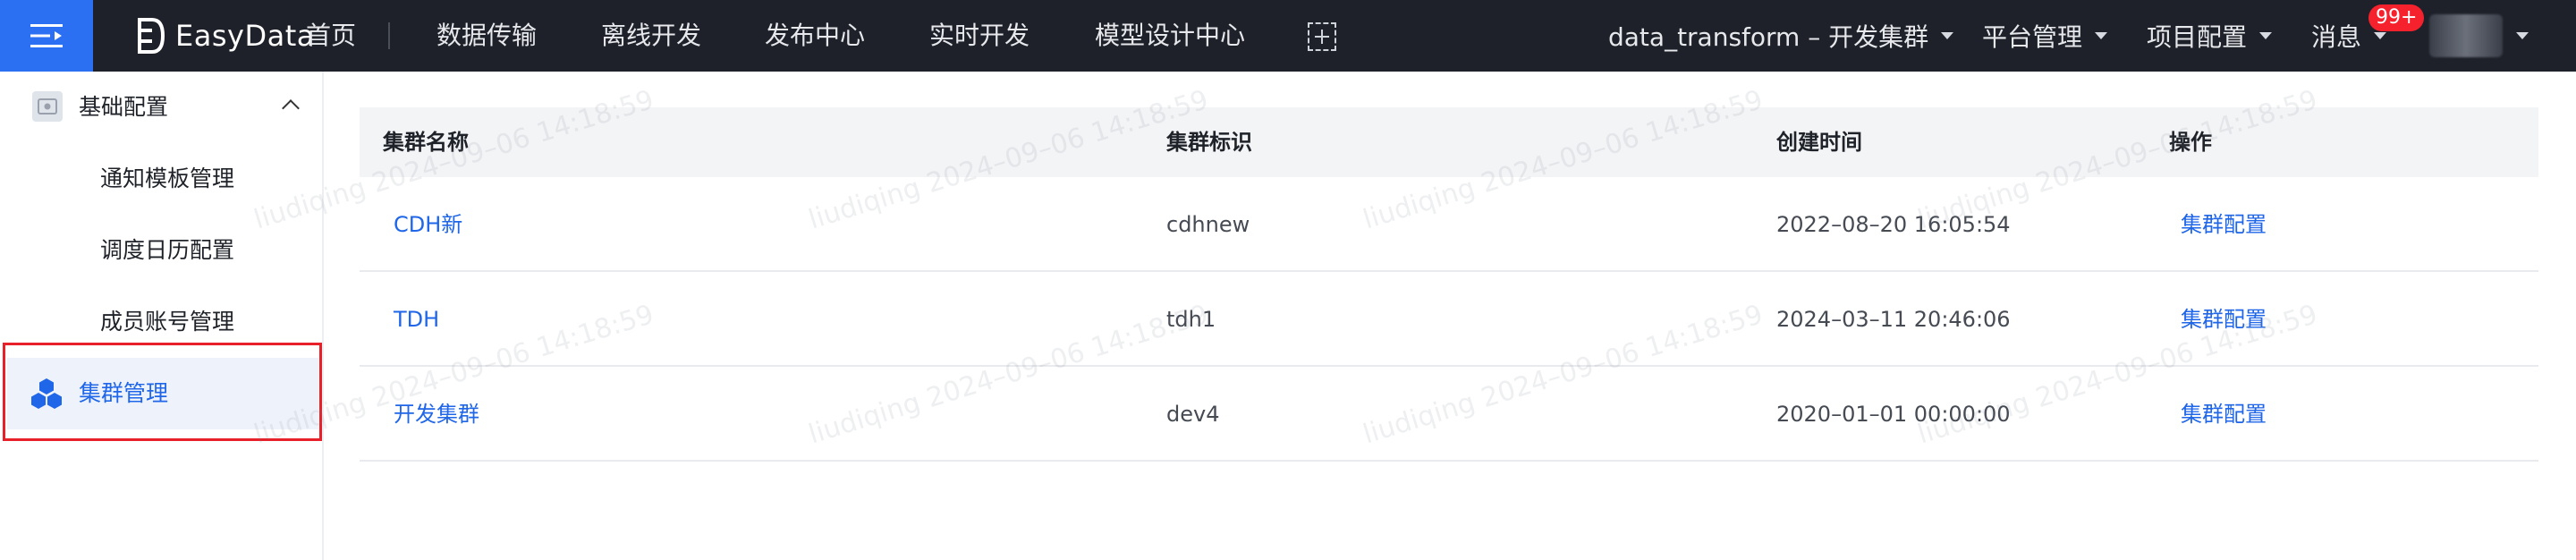 The width and height of the screenshot is (2576, 560). What do you see at coordinates (389, 35) in the screenshot?
I see `nav-divider` at bounding box center [389, 35].